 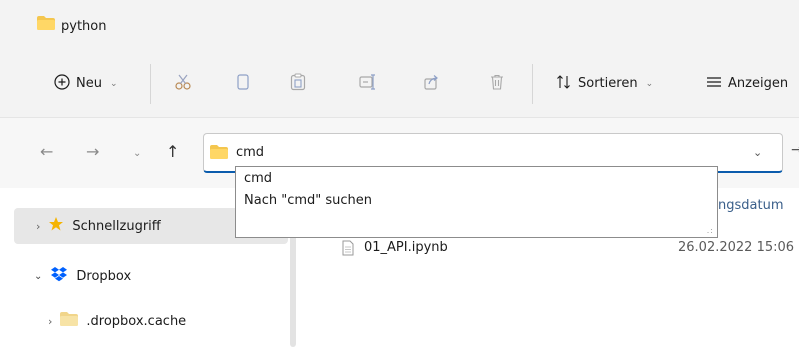 What do you see at coordinates (476, 202) in the screenshot?
I see `address-suggestions: cmd Nach "cmd" suchen .:` at bounding box center [476, 202].